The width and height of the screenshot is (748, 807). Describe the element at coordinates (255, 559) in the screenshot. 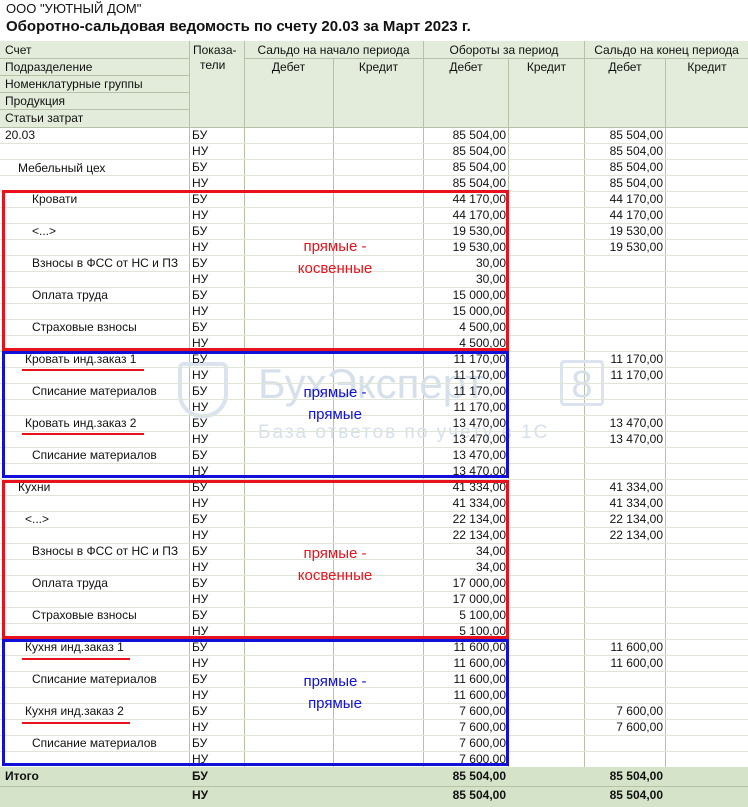

I see `annotation-box-kitchens-indirect` at that location.